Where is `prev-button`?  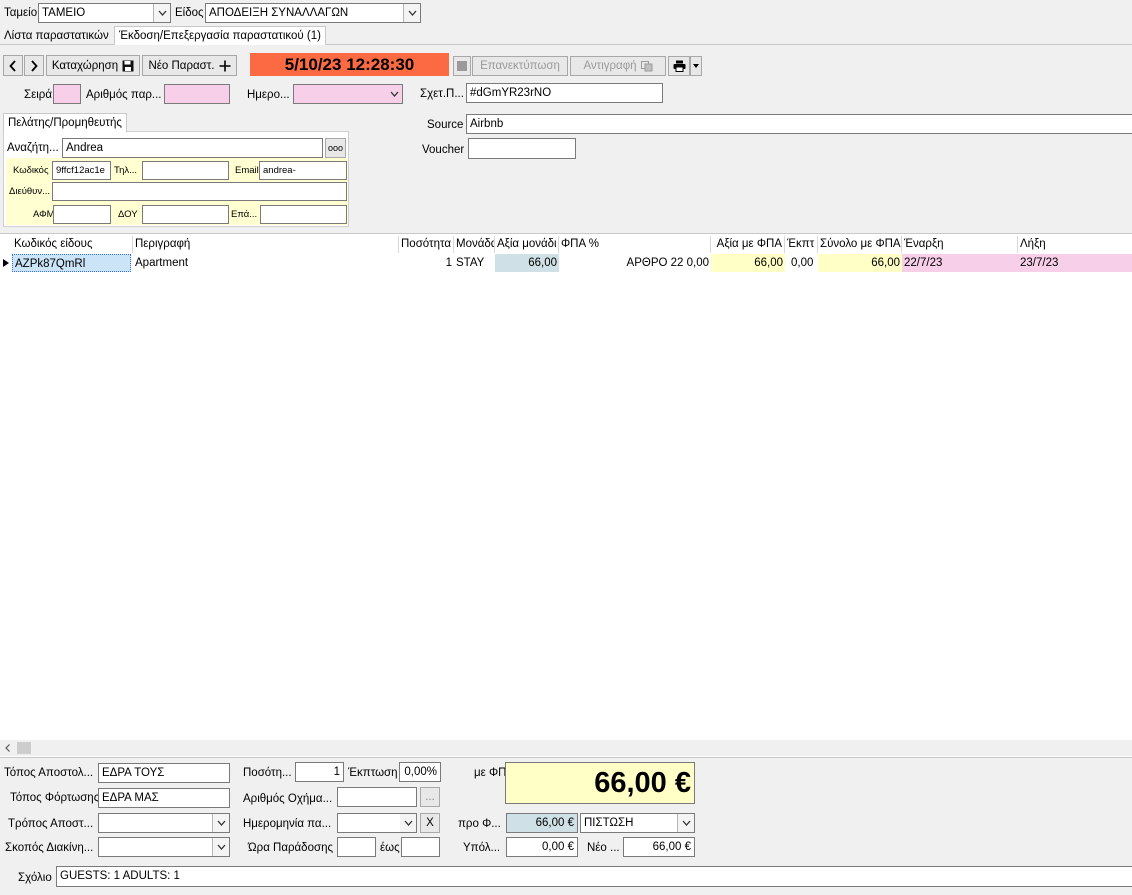 prev-button is located at coordinates (13, 65).